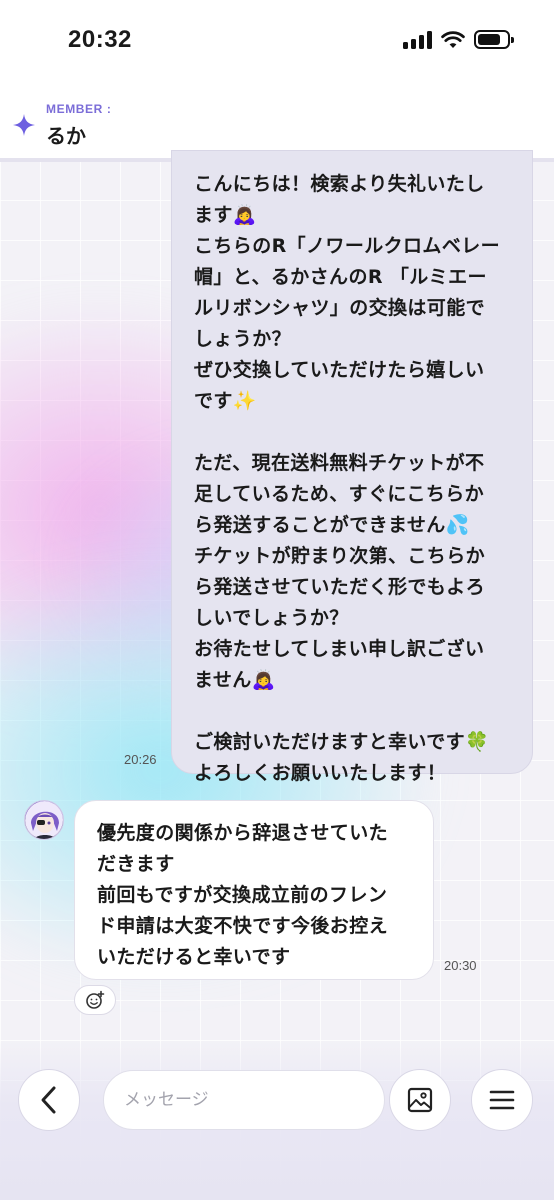  I want to click on cellular-signal-icon, so click(417, 39).